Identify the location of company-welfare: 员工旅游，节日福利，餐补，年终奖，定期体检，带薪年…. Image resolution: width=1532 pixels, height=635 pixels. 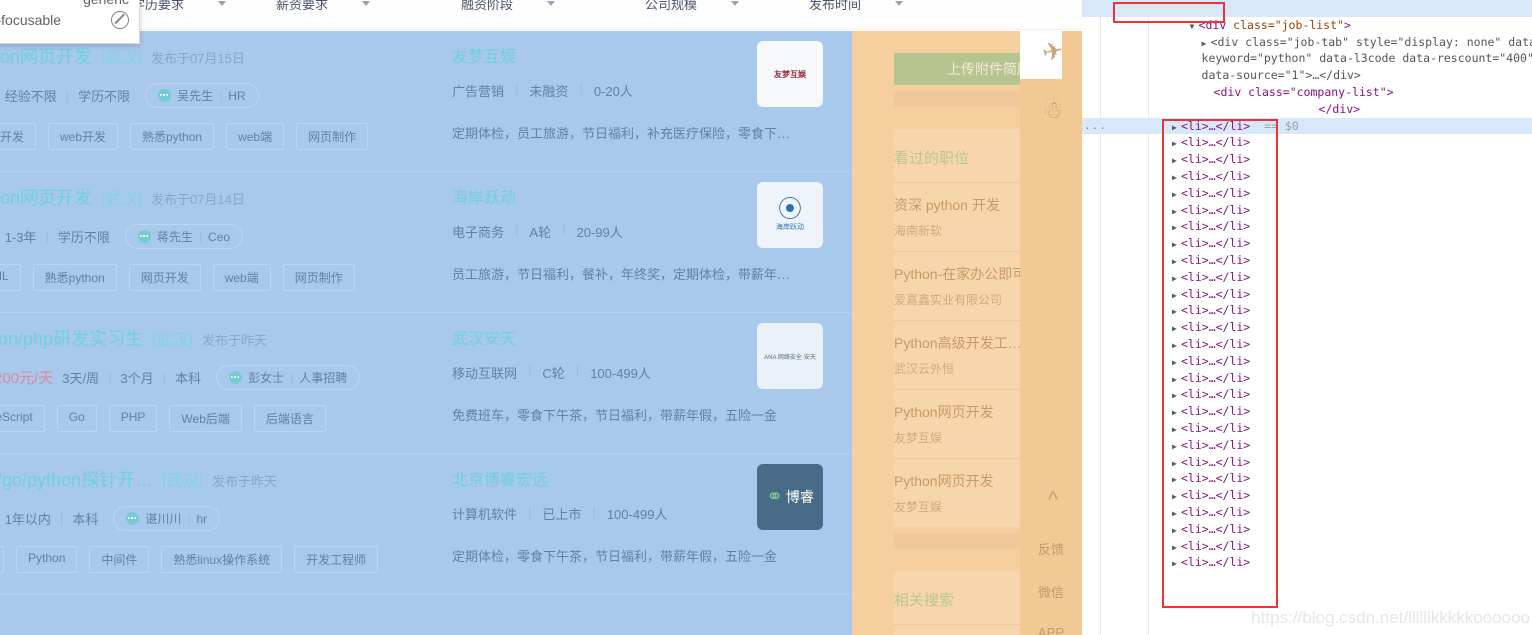
(621, 274).